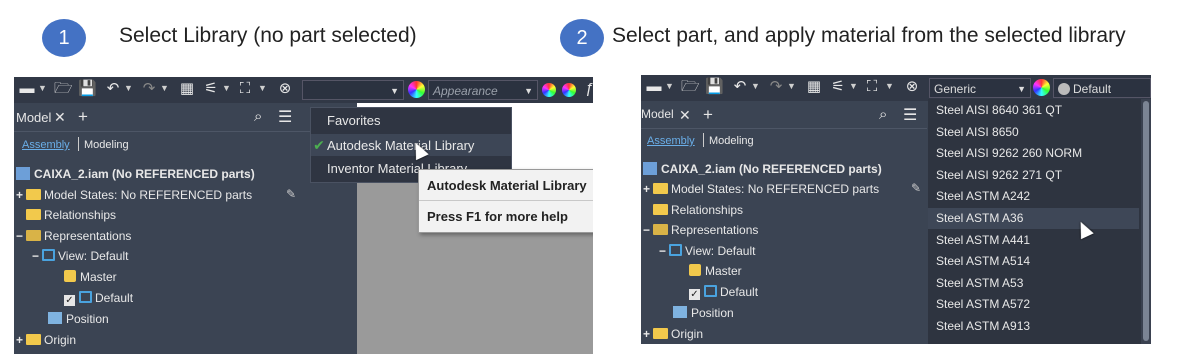 The image size is (1196, 360). Describe the element at coordinates (353, 90) in the screenshot. I see `material-library-combo: ▼` at that location.